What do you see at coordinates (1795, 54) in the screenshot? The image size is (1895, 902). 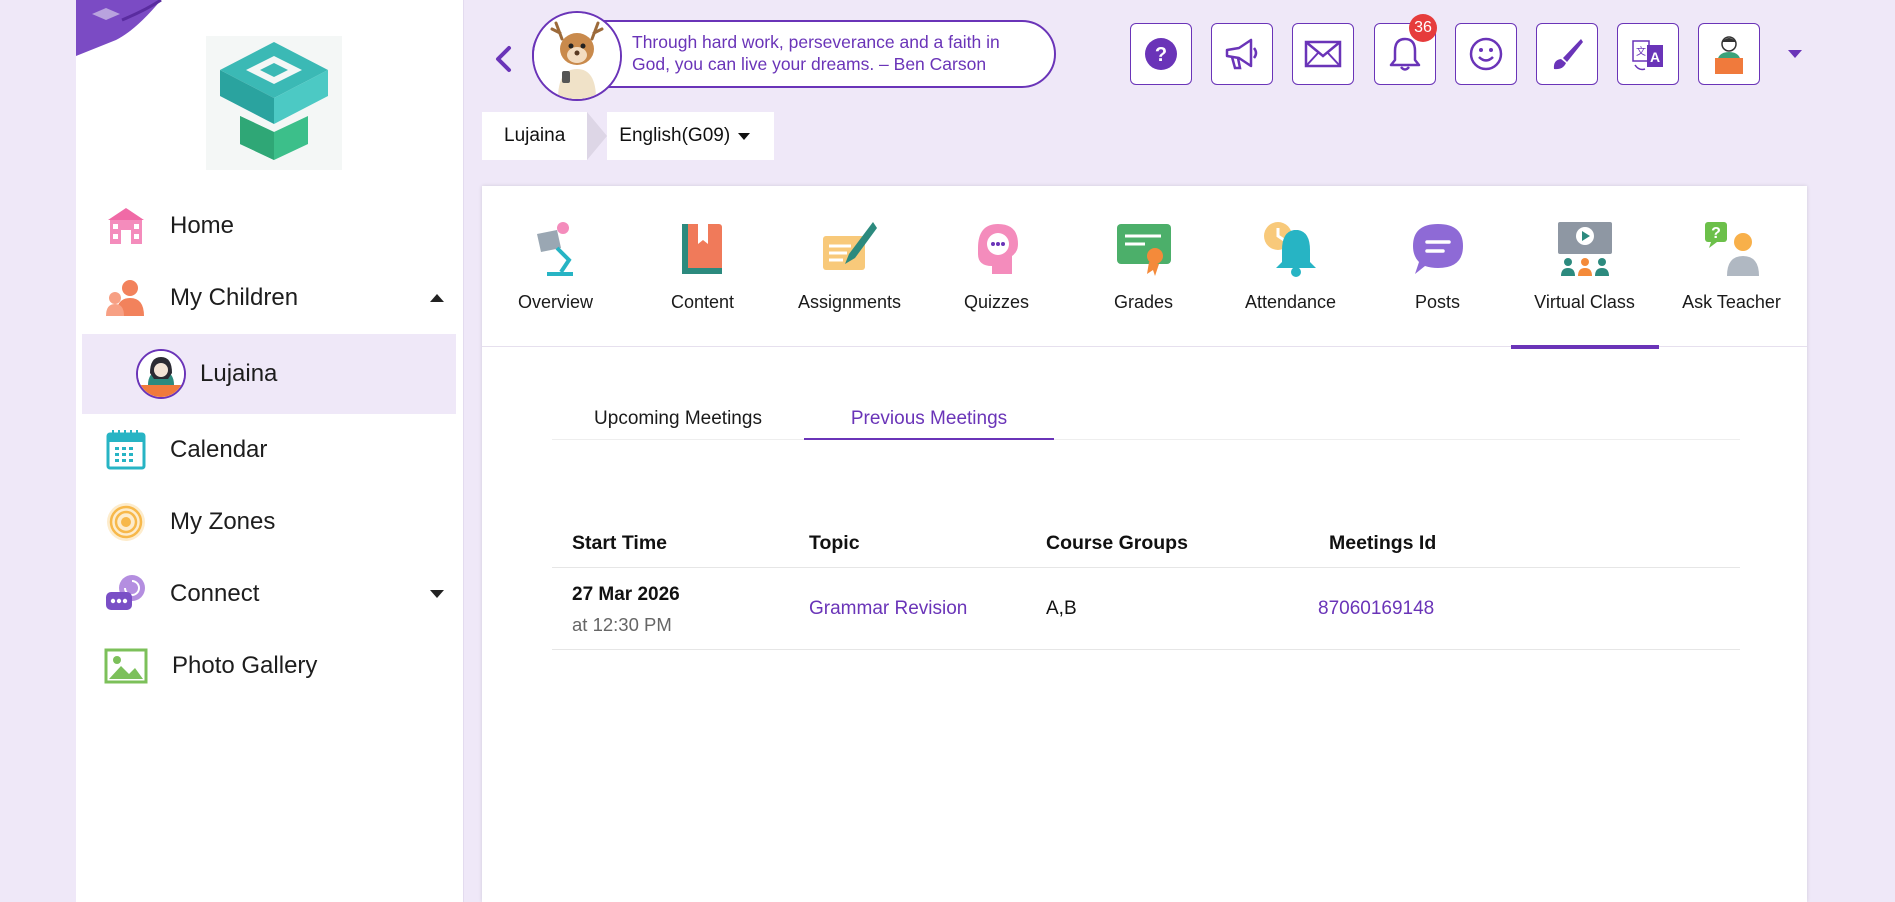 I see `profile-dropdown-caret-icon` at bounding box center [1795, 54].